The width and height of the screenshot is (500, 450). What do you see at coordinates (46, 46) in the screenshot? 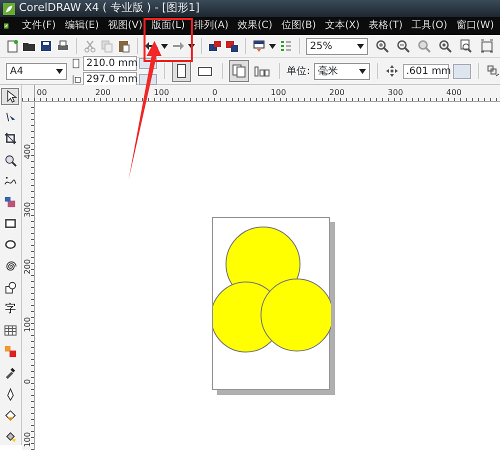
I see `save-icon` at bounding box center [46, 46].